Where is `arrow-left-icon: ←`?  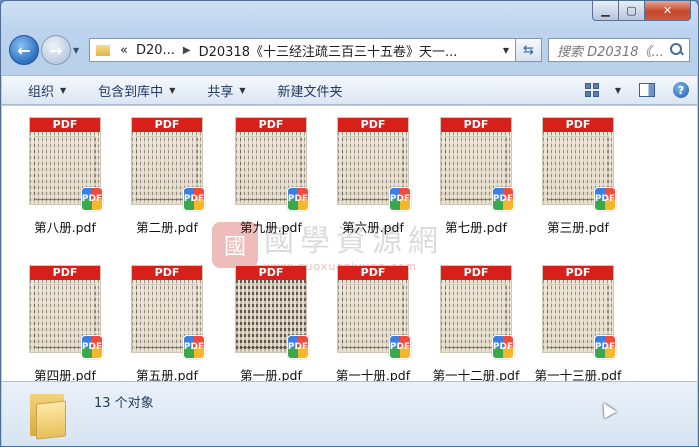 arrow-left-icon: ← is located at coordinates (24, 50).